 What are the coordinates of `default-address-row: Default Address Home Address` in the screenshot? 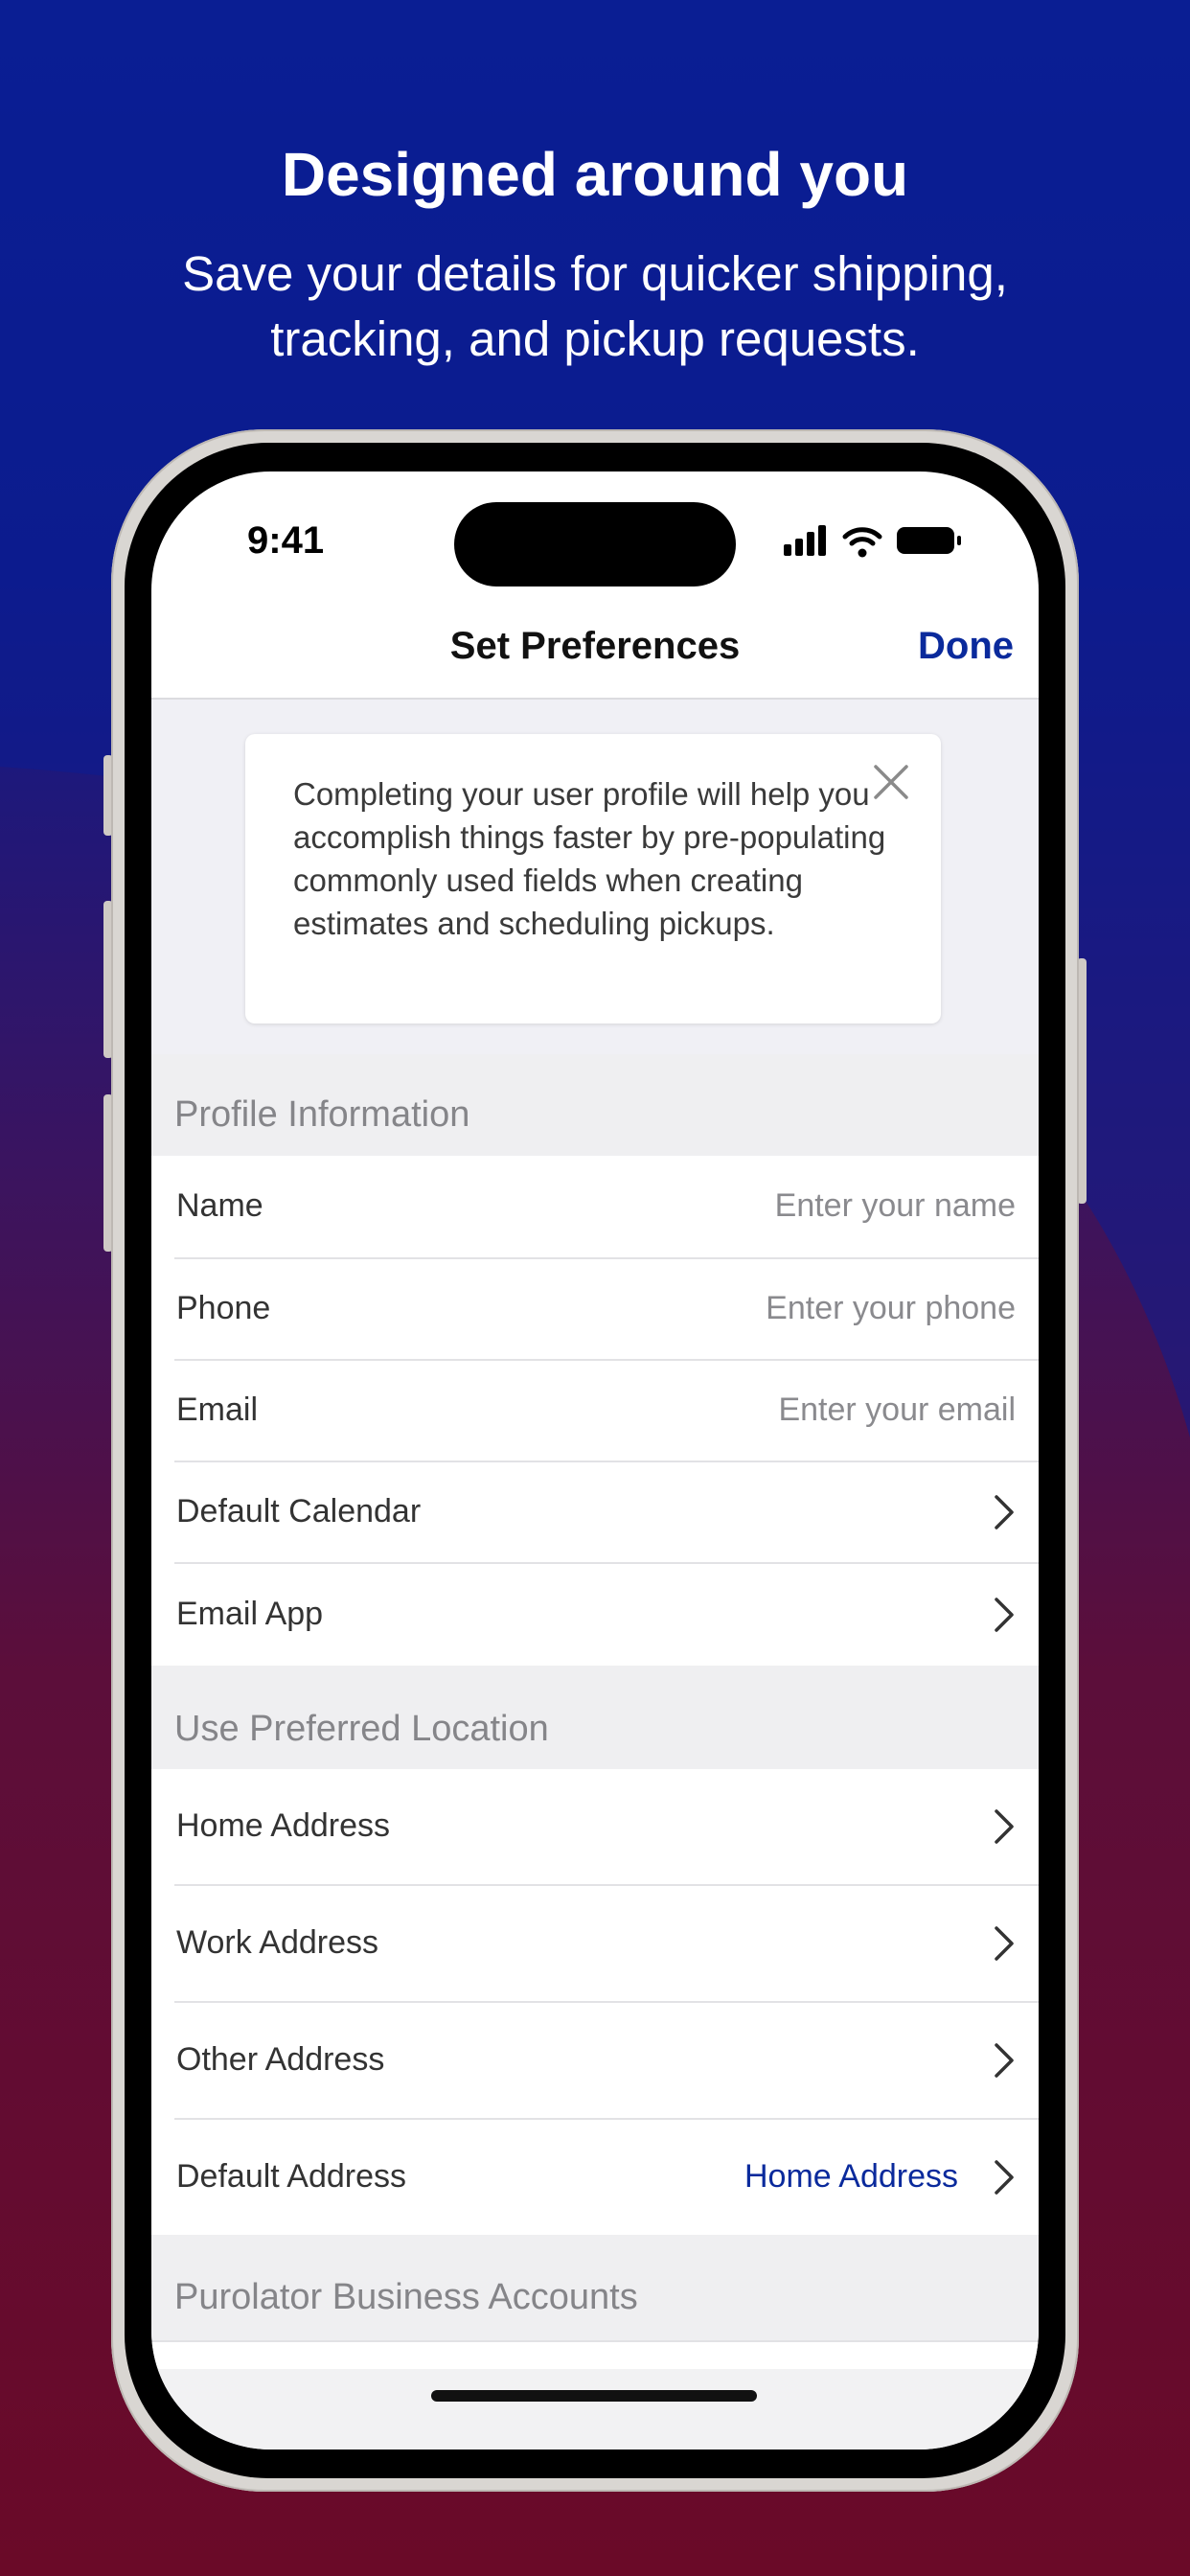 It's located at (595, 2177).